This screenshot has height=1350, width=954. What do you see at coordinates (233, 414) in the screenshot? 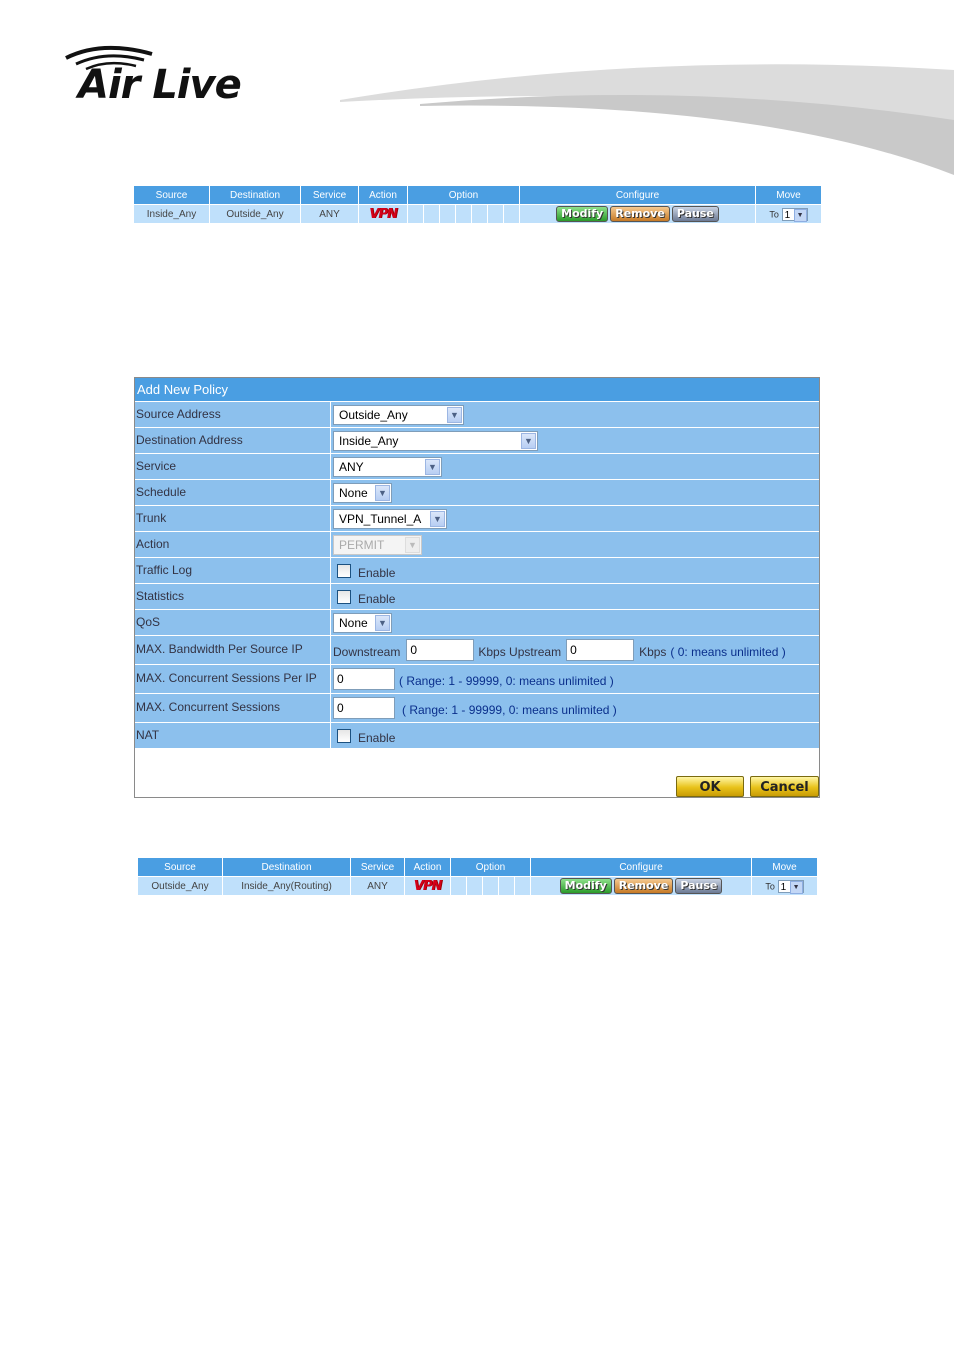
I see `source-address-label: Source Address` at bounding box center [233, 414].